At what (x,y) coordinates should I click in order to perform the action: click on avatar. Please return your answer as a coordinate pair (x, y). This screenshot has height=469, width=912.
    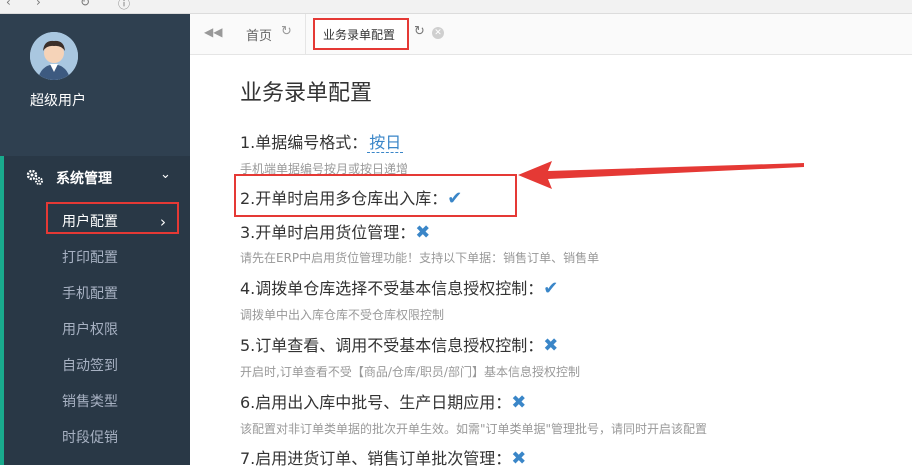
    Looking at the image, I should click on (54, 56).